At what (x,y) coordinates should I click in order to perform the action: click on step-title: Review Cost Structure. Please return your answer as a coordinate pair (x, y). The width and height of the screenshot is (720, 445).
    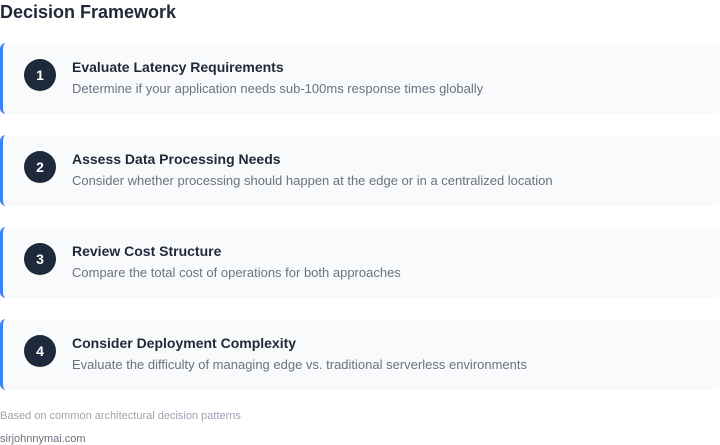
    Looking at the image, I should click on (147, 251).